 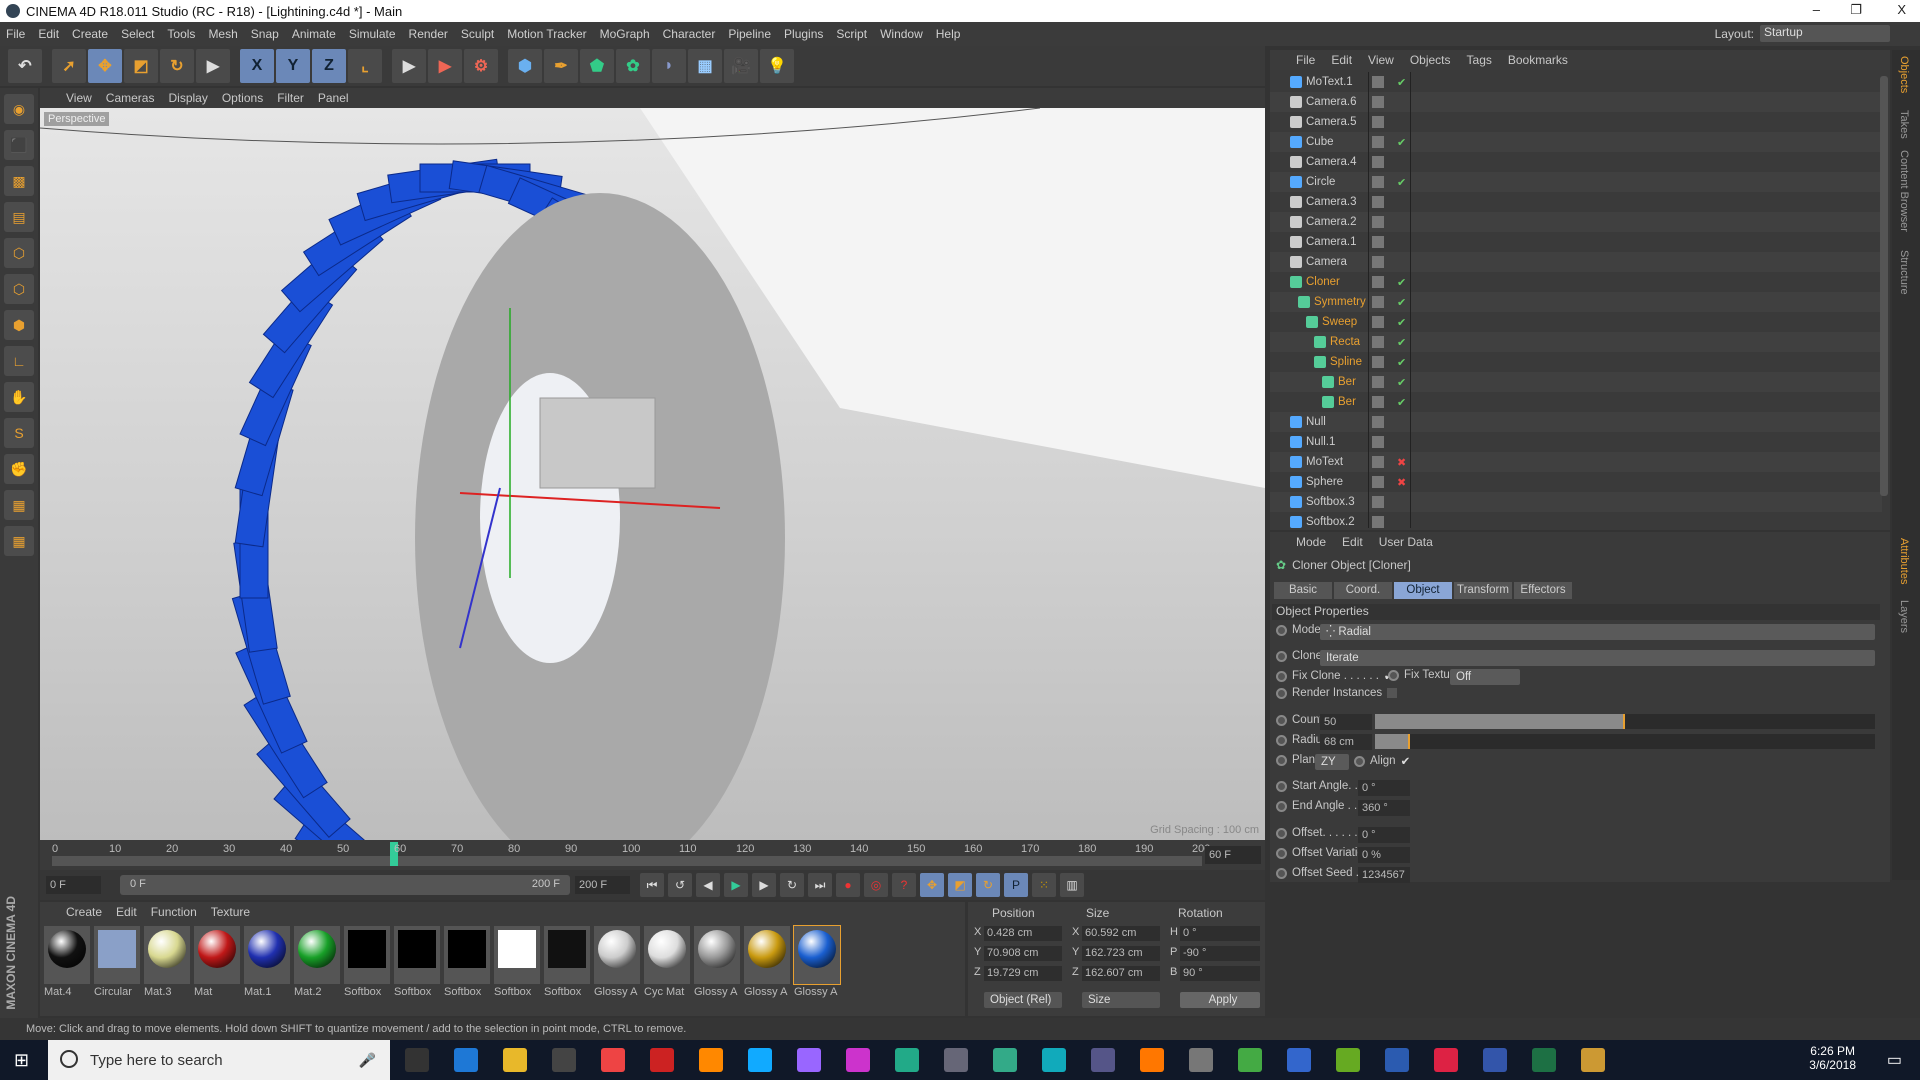 What do you see at coordinates (1483, 590) in the screenshot?
I see `tab-transform: Transform` at bounding box center [1483, 590].